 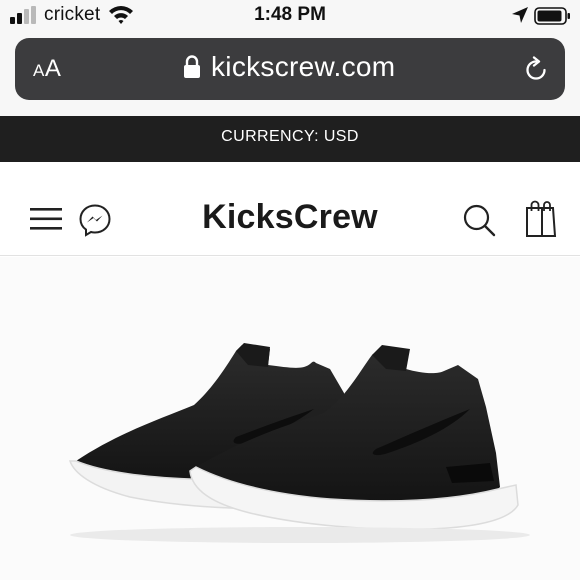 I want to click on status-bar: cricket 1:48 PM, so click(x=290, y=17).